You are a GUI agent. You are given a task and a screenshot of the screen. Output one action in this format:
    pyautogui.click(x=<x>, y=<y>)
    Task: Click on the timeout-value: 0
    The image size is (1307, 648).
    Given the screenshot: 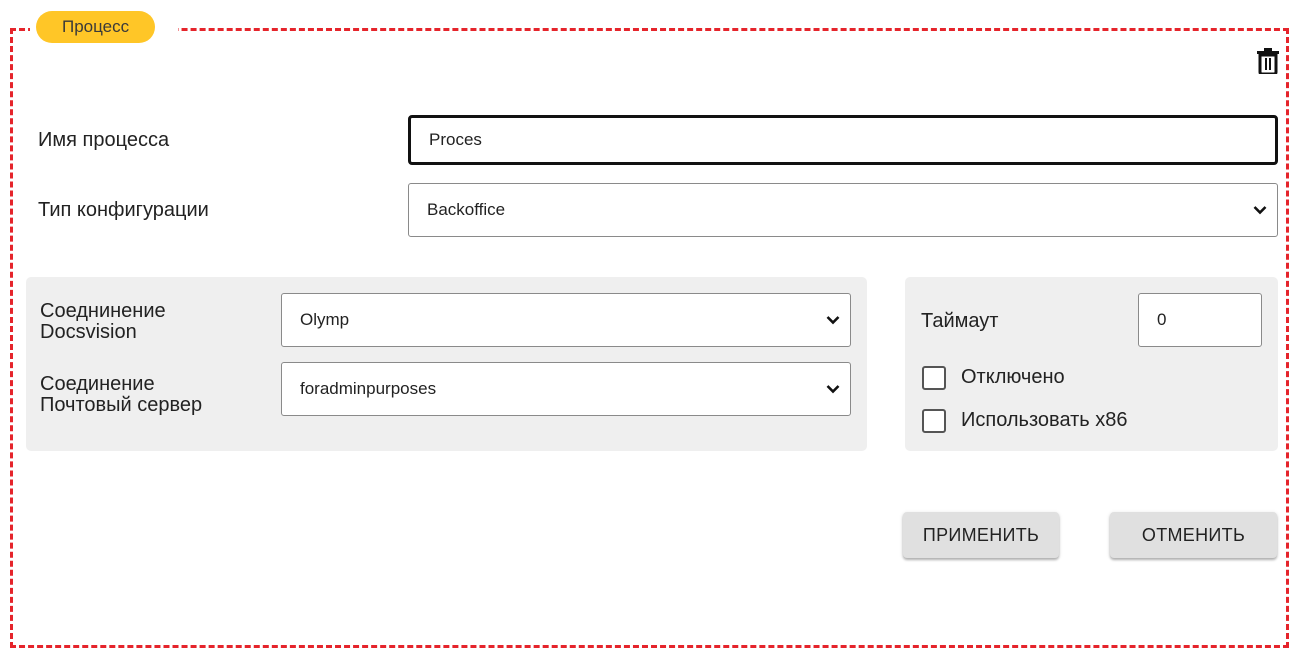 What is the action you would take?
    pyautogui.click(x=1162, y=319)
    